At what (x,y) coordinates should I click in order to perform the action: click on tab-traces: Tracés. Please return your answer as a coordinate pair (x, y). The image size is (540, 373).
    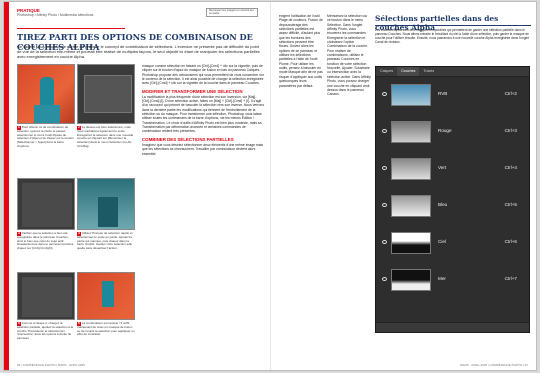
    Looking at the image, I should click on (428, 71).